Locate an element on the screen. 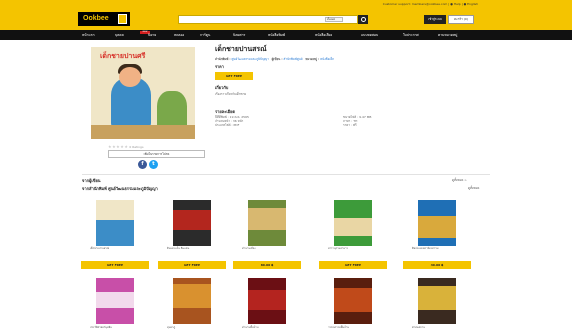  book-card-title: ศิลปะและสถาปัตยกรรม is located at coordinates (438, 248).